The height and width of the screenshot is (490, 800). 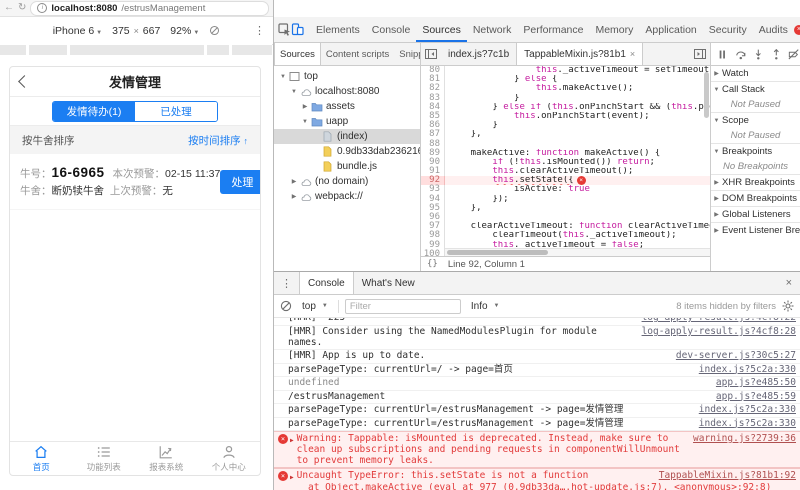 I want to click on tree-expanded-arrow: ▼, so click(x=305, y=122).